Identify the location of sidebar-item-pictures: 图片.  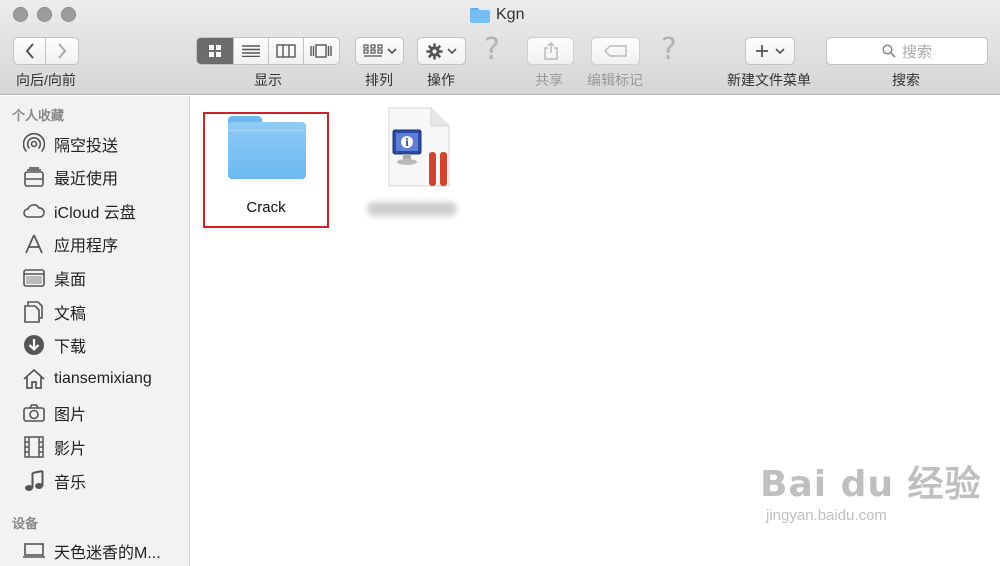
(104, 413).